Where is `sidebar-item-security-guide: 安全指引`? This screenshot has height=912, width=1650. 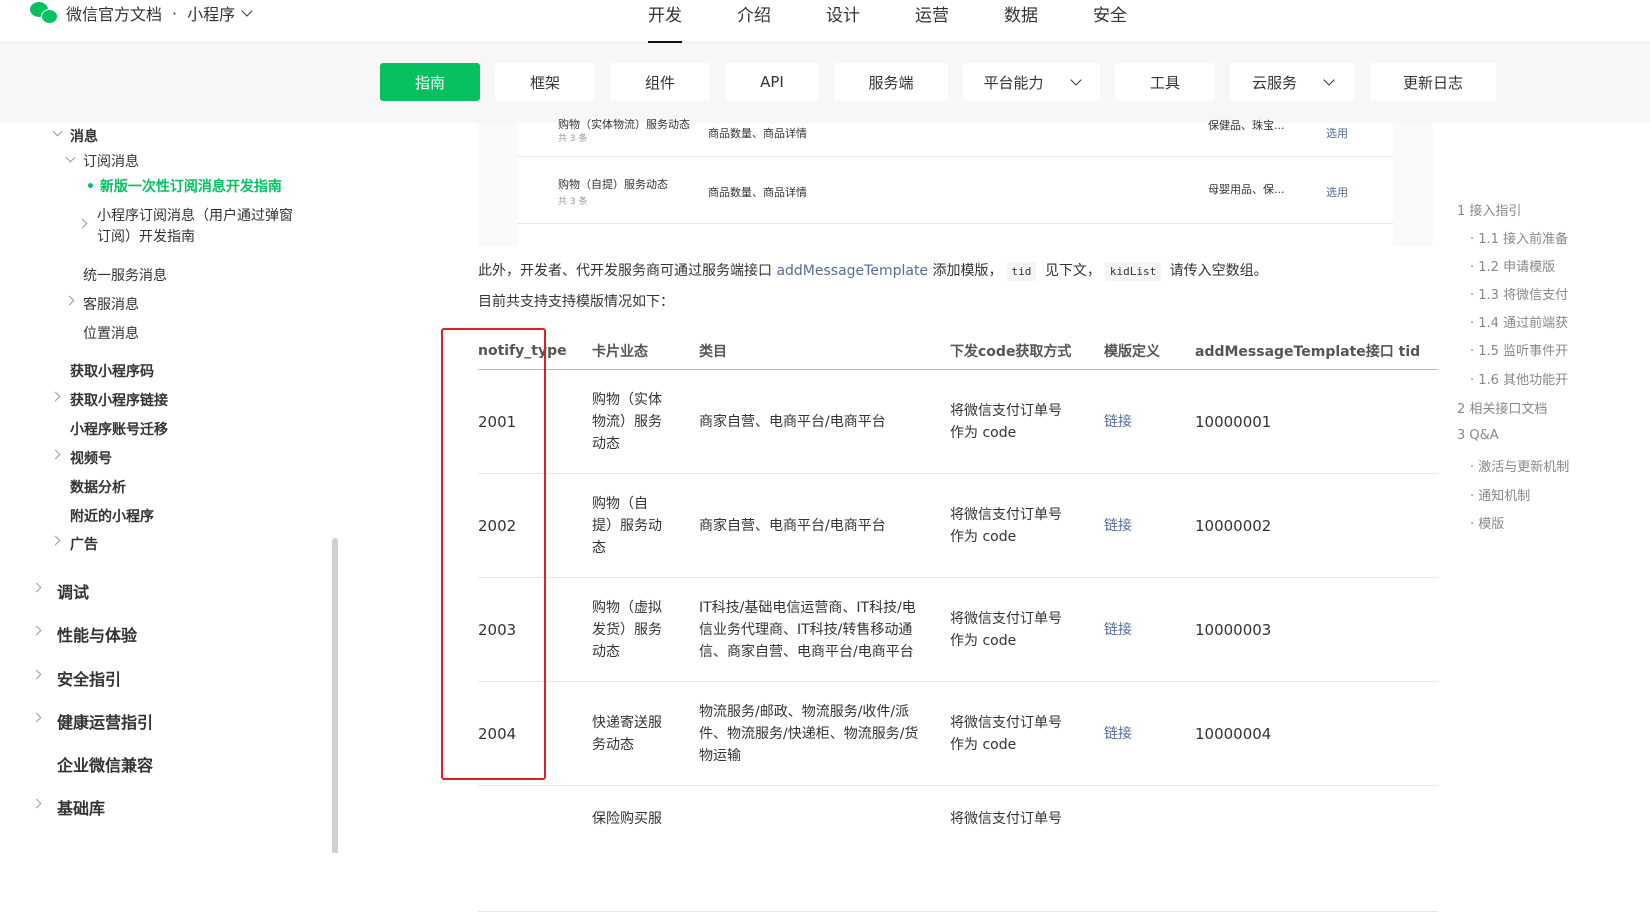
sidebar-item-security-guide: 安全指引 is located at coordinates (89, 678).